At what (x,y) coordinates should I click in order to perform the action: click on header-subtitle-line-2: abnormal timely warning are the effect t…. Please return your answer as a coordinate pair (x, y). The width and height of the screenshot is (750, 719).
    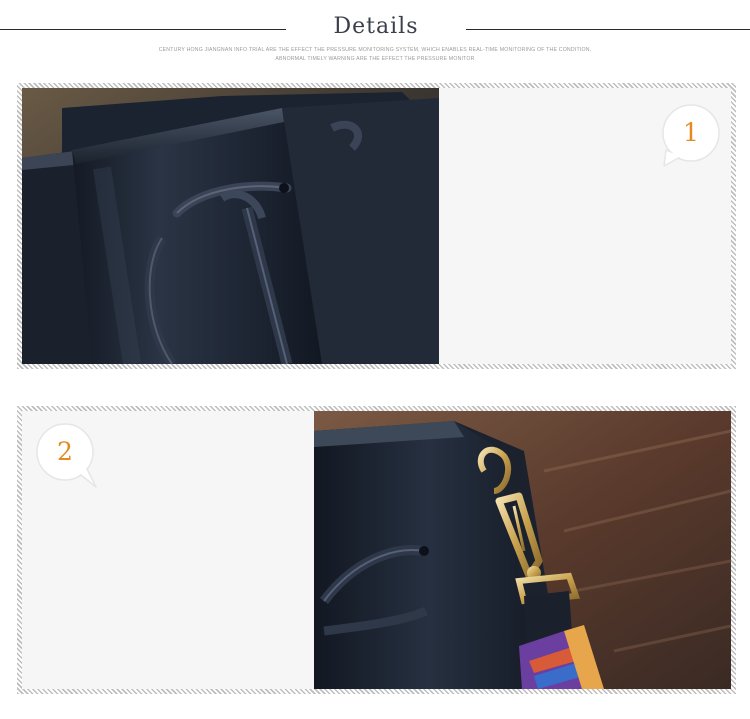
    Looking at the image, I should click on (375, 59).